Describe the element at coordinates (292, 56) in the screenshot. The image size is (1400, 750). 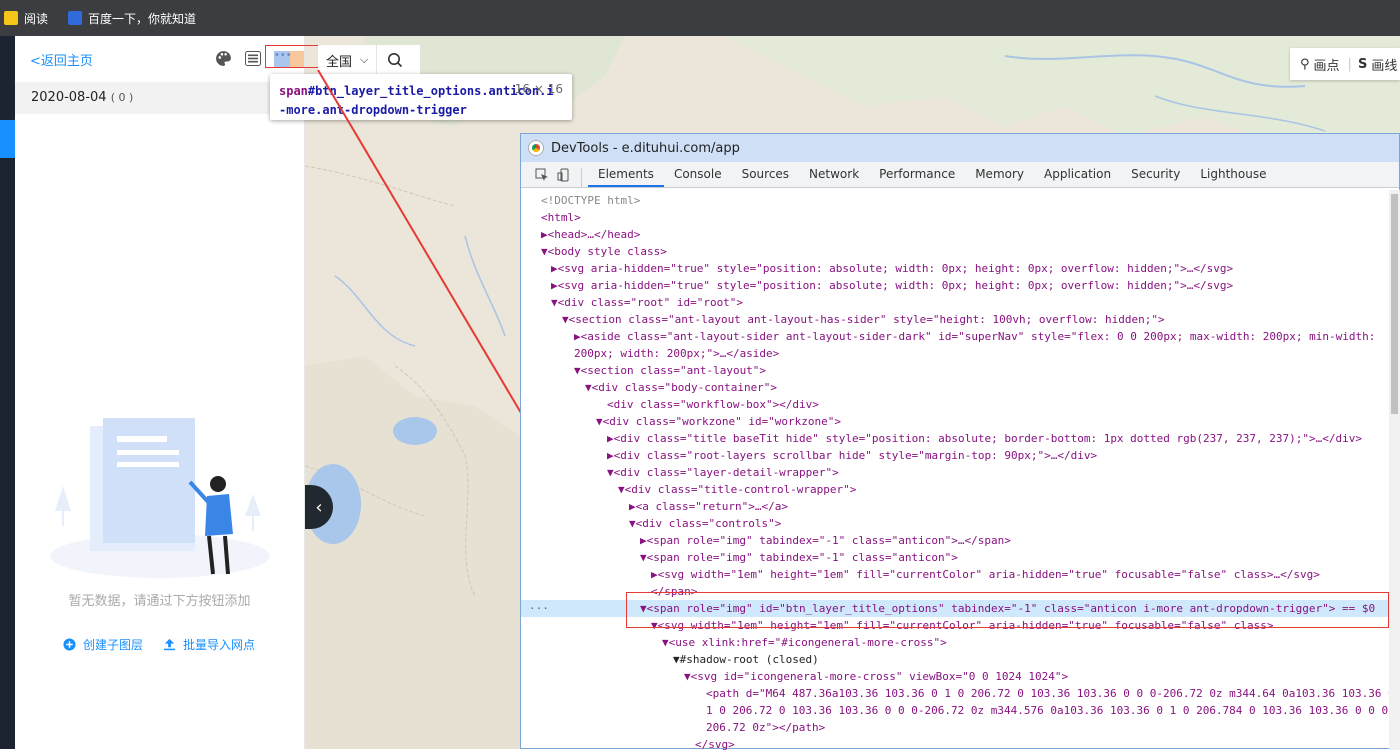
I see `highlight-frame` at that location.